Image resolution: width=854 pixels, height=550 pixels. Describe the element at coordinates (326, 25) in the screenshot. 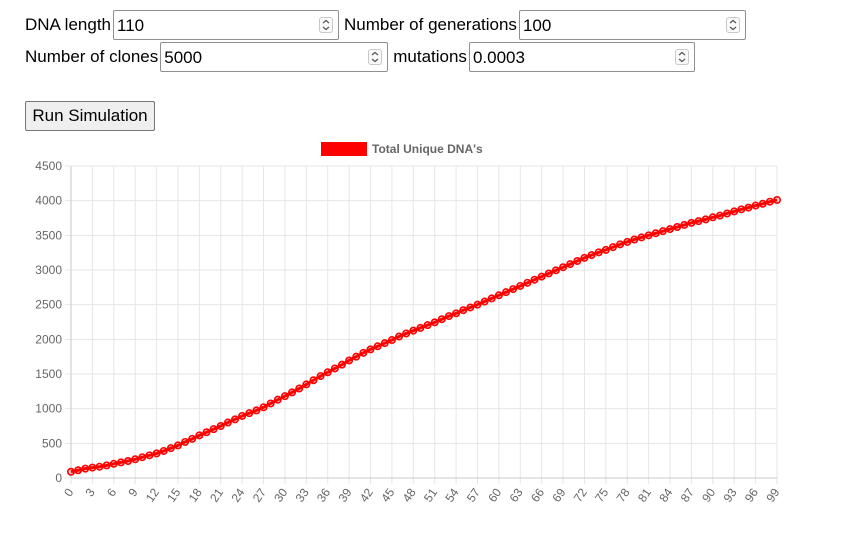

I see `dna-length-spinner-icon` at that location.